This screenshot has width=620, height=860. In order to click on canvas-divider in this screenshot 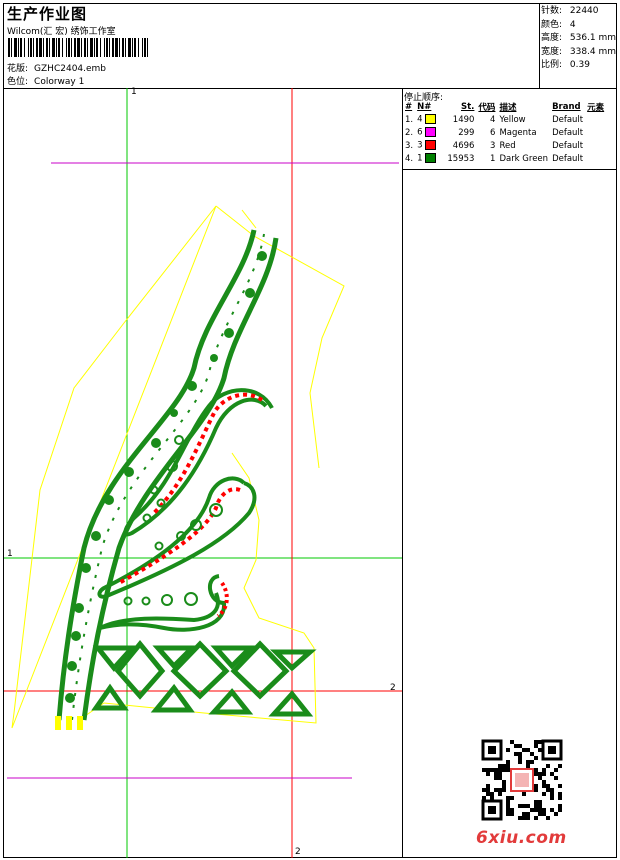, I will do `click(402, 473)`.